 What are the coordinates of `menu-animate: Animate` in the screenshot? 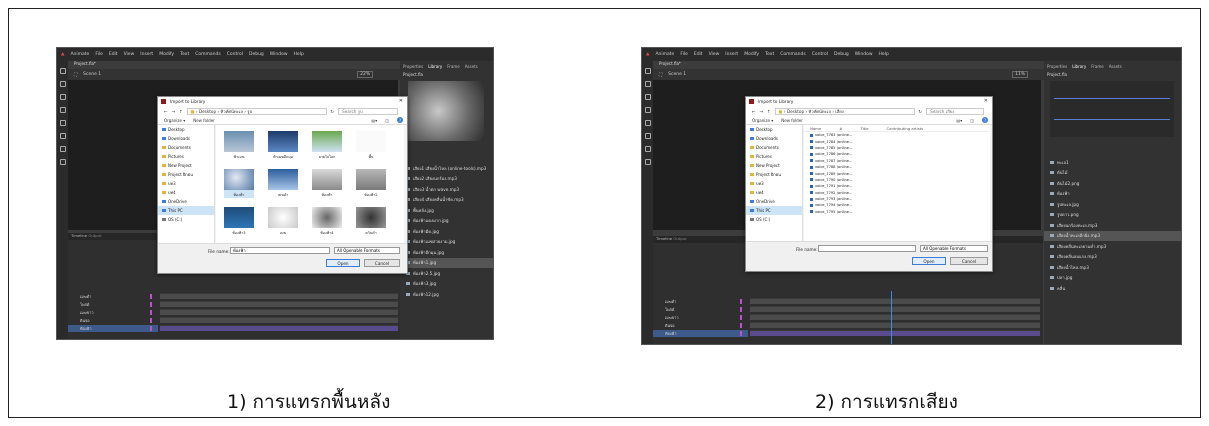 It's located at (664, 54).